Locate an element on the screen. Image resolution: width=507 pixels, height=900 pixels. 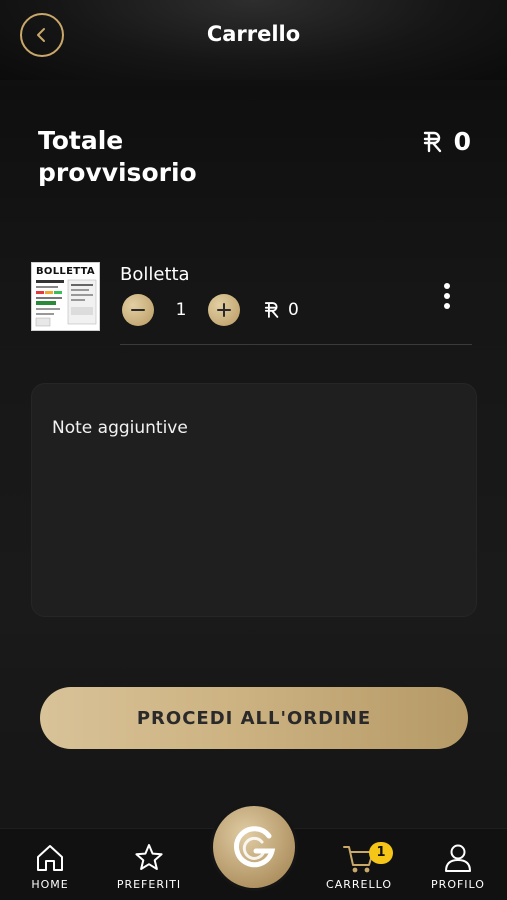
total-amount-value: 0 is located at coordinates (462, 141).